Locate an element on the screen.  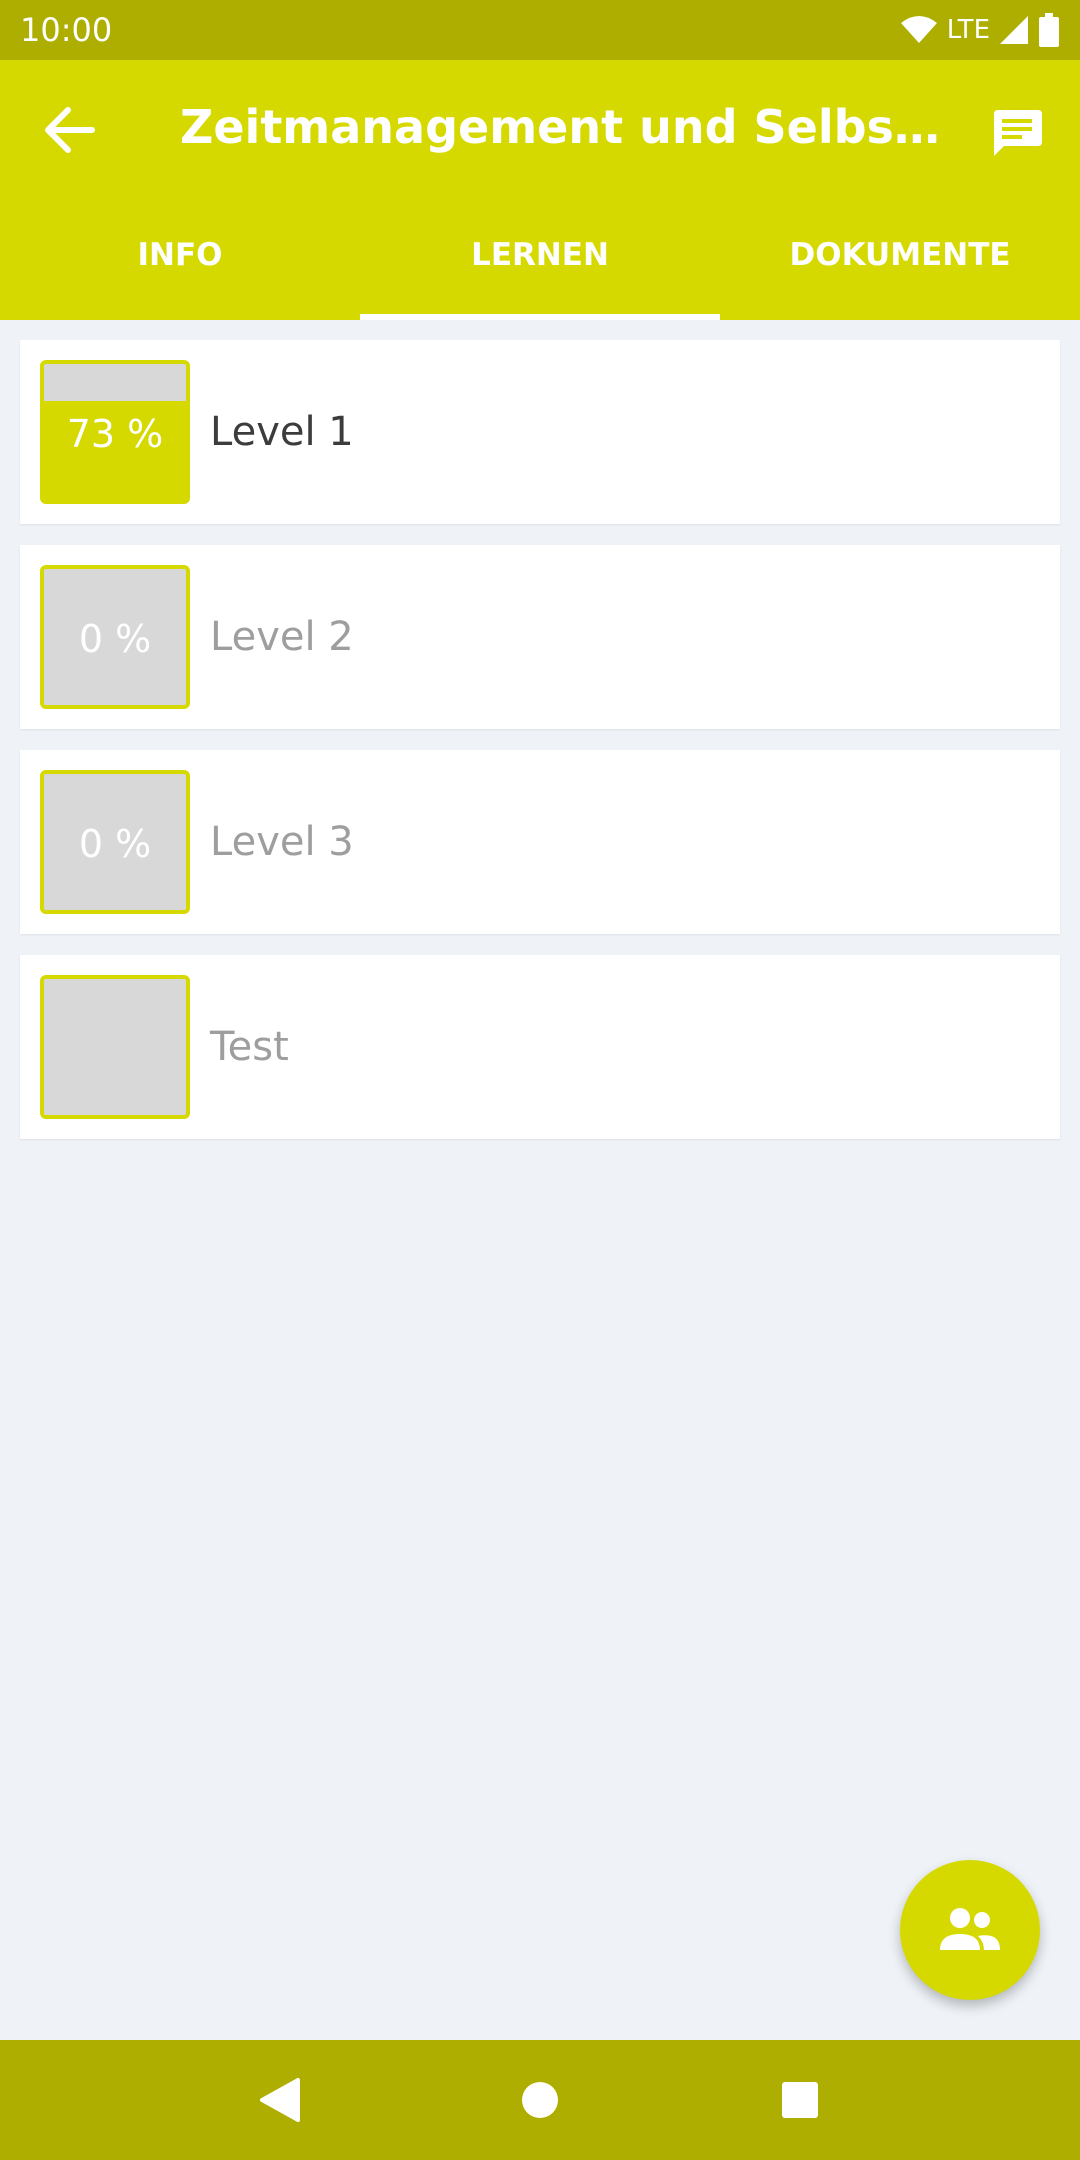
toolbar: Zeitmanagement und Selbstführung is located at coordinates (540, 132).